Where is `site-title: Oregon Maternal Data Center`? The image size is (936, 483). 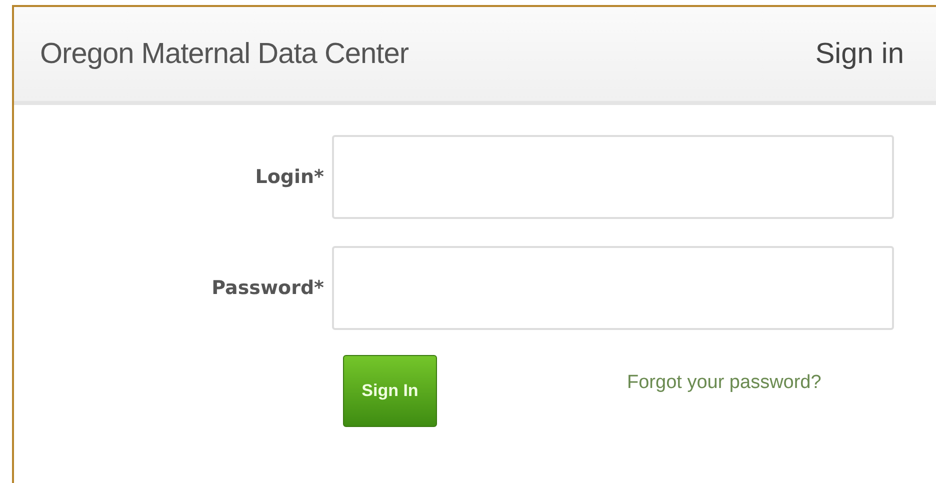 site-title: Oregon Maternal Data Center is located at coordinates (224, 54).